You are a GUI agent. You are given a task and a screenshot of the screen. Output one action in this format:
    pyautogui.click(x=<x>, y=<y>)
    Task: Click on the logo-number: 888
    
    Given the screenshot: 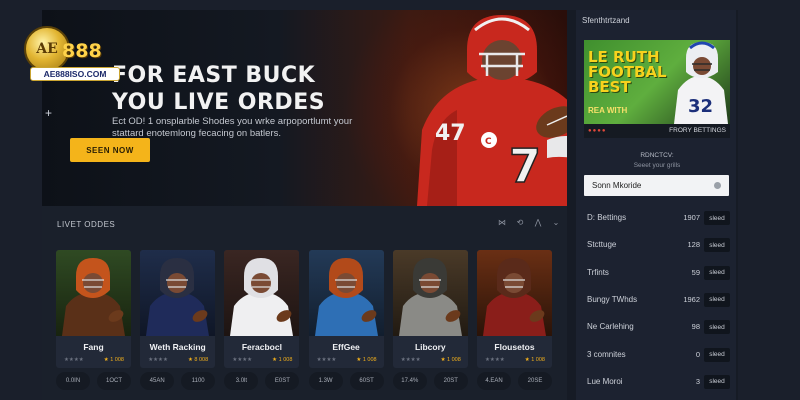 What is the action you would take?
    pyautogui.click(x=82, y=51)
    